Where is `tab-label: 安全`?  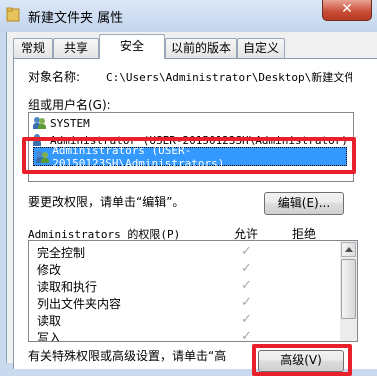 tab-label: 安全 is located at coordinates (131, 46).